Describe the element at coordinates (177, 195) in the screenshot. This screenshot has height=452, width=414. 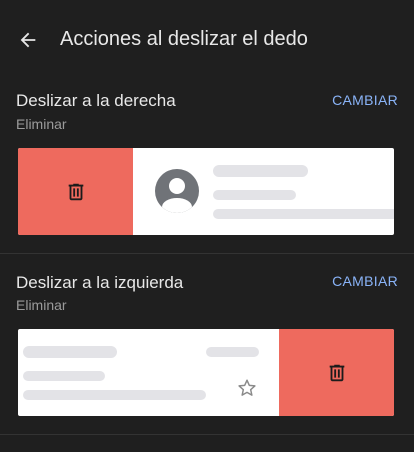
I see `person-icon` at that location.